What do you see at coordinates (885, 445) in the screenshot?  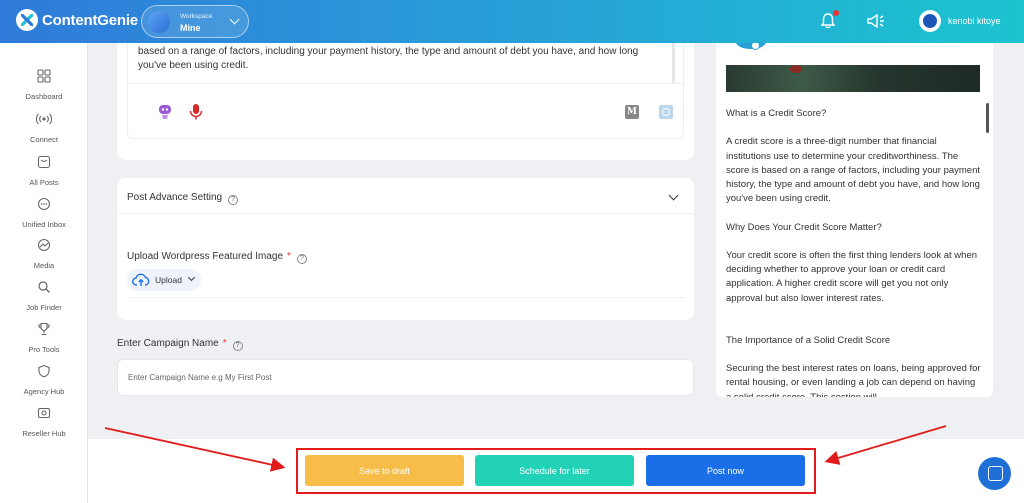 I see `annotation-arrow-right` at bounding box center [885, 445].